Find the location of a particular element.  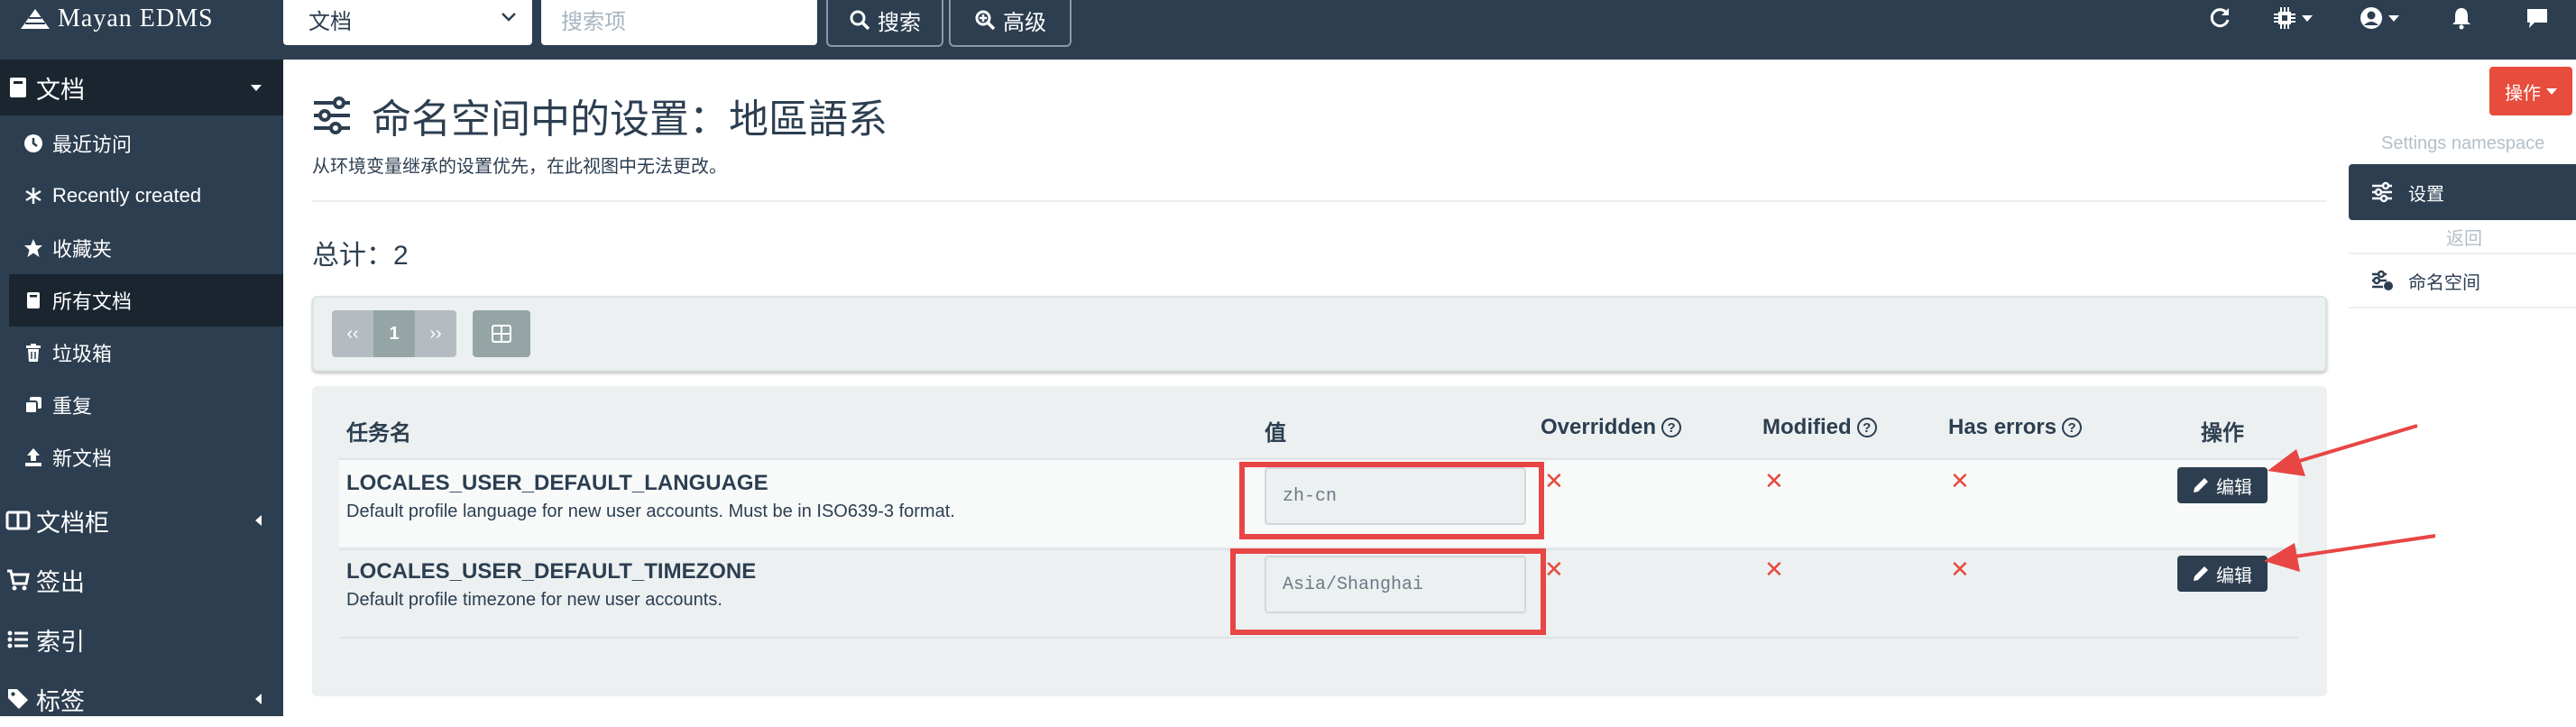

bell-icon is located at coordinates (2461, 19).